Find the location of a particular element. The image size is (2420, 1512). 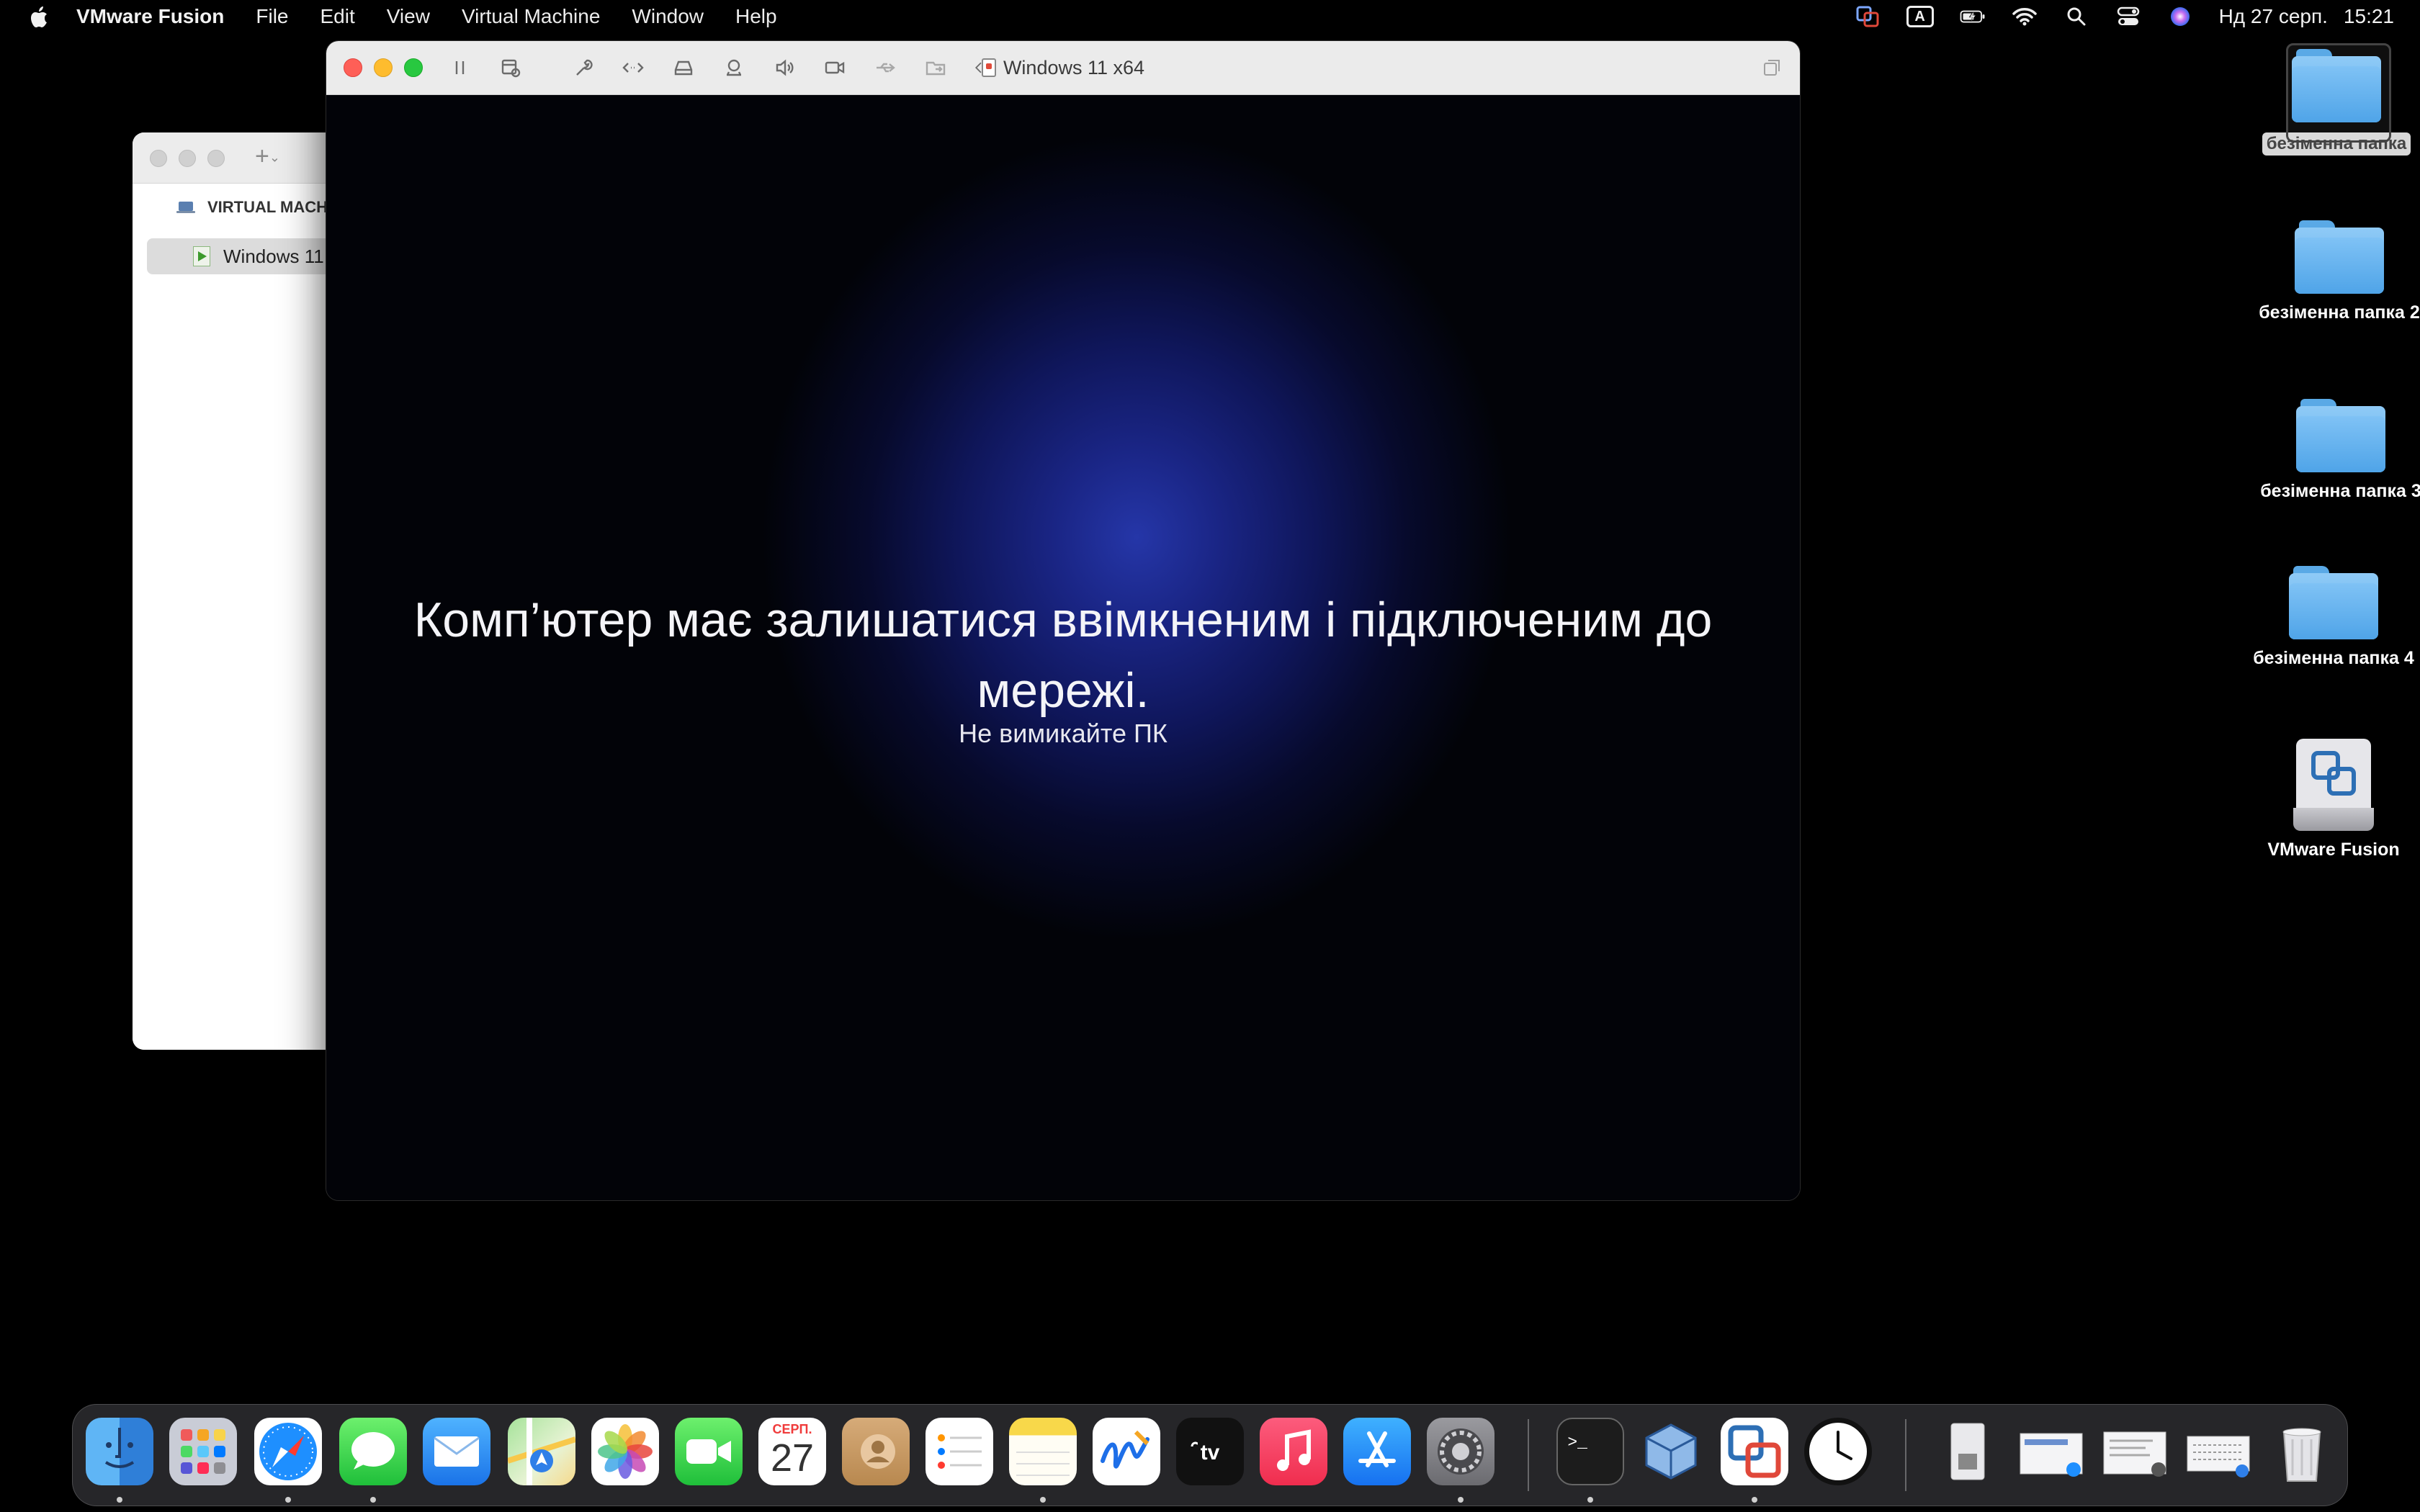

menu-view: View is located at coordinates (408, 16).